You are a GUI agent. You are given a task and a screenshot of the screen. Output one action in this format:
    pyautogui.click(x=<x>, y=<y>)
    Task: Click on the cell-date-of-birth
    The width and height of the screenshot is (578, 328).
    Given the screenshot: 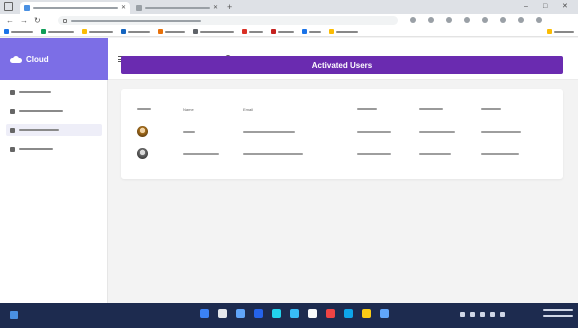 What is the action you would take?
    pyautogui.click(x=437, y=132)
    